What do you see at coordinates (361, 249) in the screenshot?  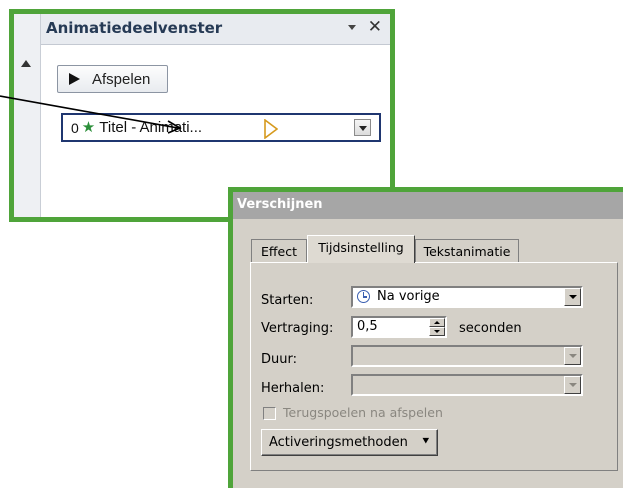 I see `tab-timing: Tijdsinstelling` at bounding box center [361, 249].